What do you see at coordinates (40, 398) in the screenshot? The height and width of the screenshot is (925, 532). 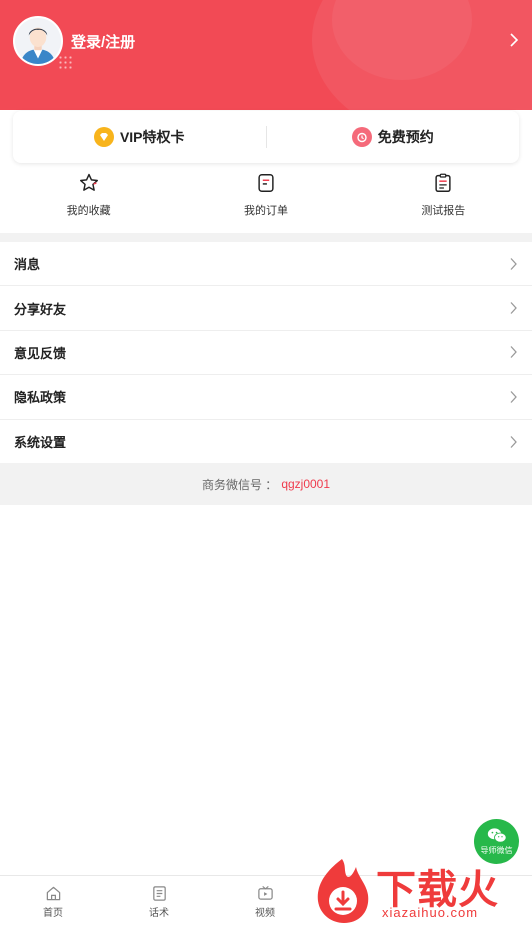 I see `menu-item-label: 隐私政策` at bounding box center [40, 398].